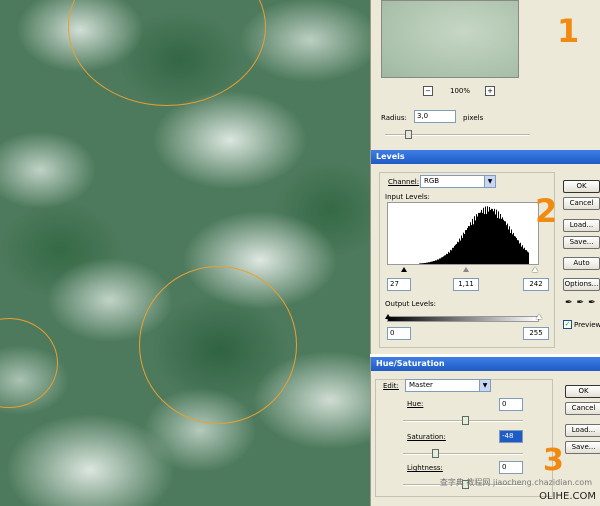 This screenshot has height=506, width=600. Describe the element at coordinates (448, 385) in the screenshot. I see `edit-select: Master ▼` at that location.